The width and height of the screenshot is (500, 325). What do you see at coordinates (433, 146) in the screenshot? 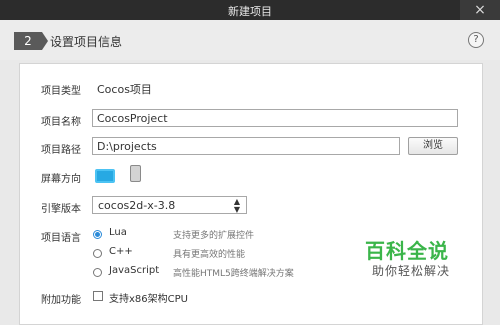
I see `browse-button: 浏览` at bounding box center [433, 146].